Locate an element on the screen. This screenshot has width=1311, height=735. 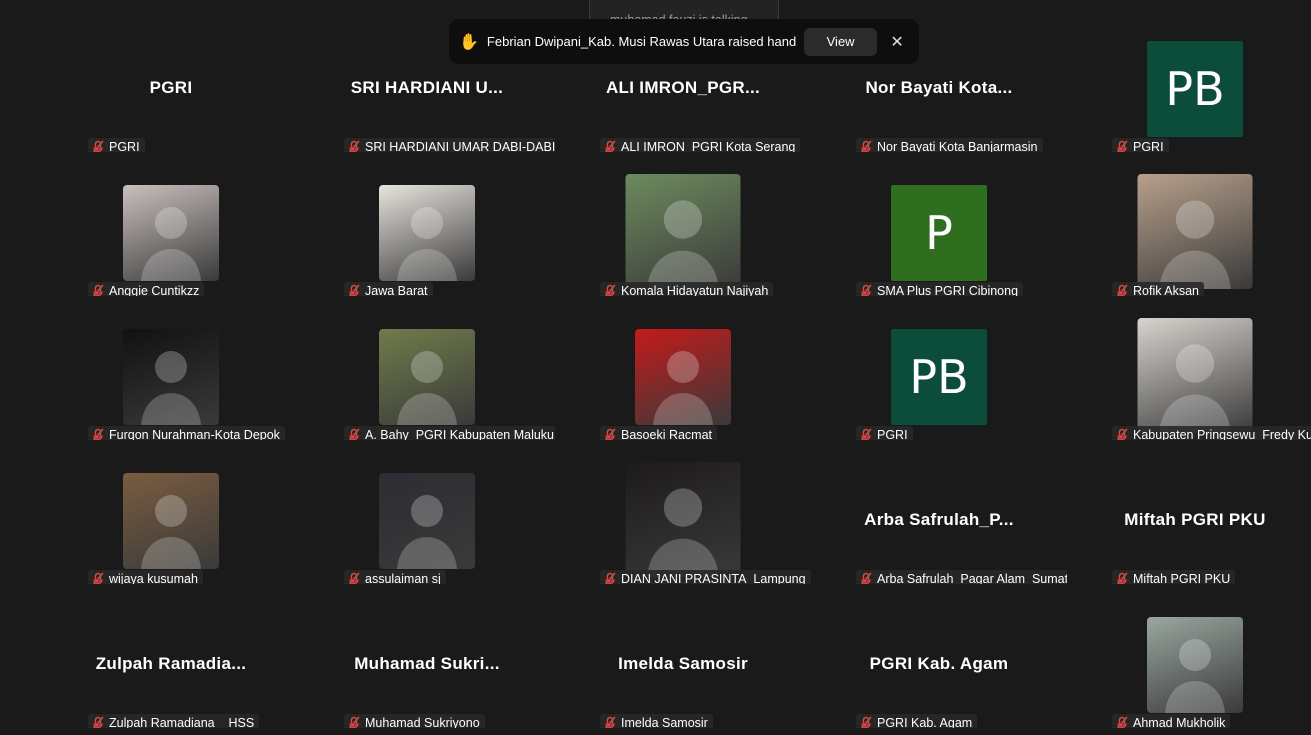
participant-tile: P SMA Plus PGRI Cibinong is located at coordinates (939, 224).